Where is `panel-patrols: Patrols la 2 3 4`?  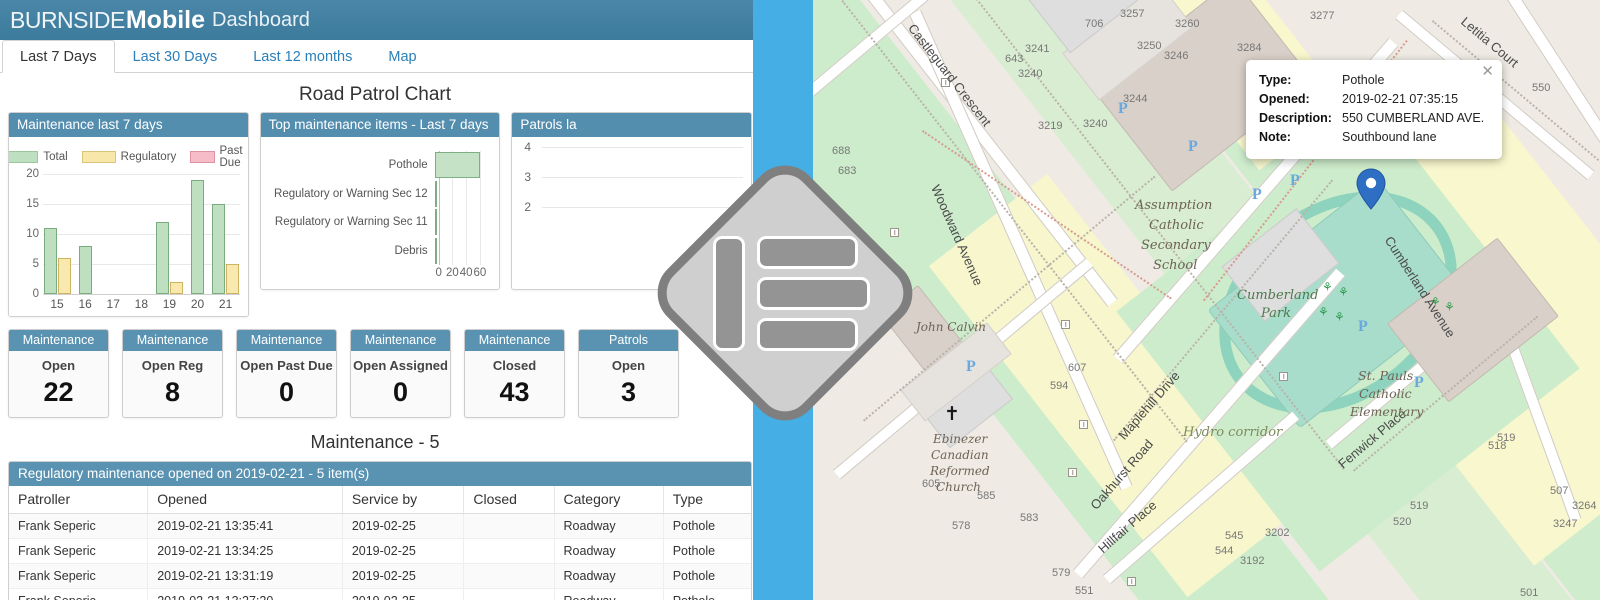
panel-patrols: Patrols la 2 3 4 is located at coordinates (632, 201).